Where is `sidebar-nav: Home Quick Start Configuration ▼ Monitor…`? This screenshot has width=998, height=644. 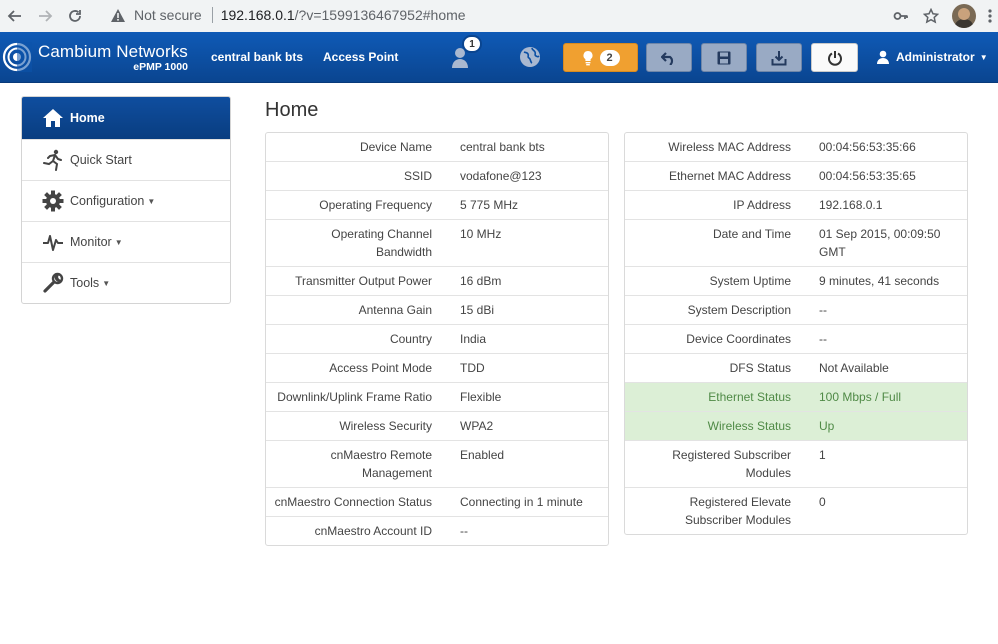
sidebar-nav: Home Quick Start Configuration ▼ Monitor… is located at coordinates (126, 200).